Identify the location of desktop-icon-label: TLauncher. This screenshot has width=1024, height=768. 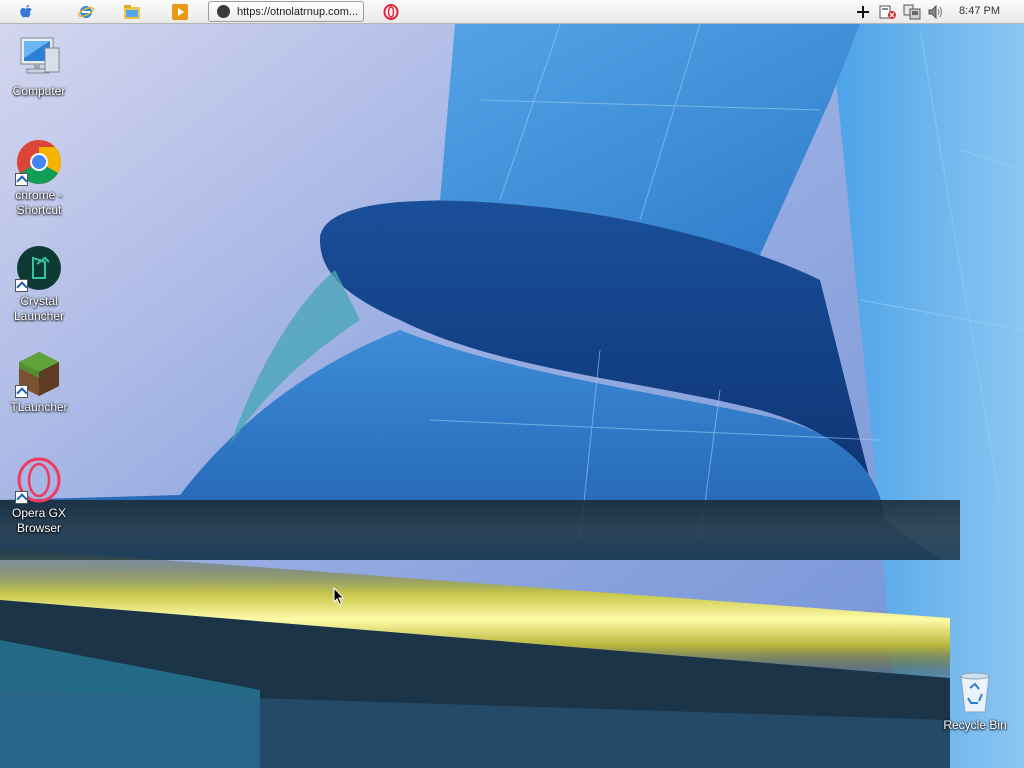
(39, 407).